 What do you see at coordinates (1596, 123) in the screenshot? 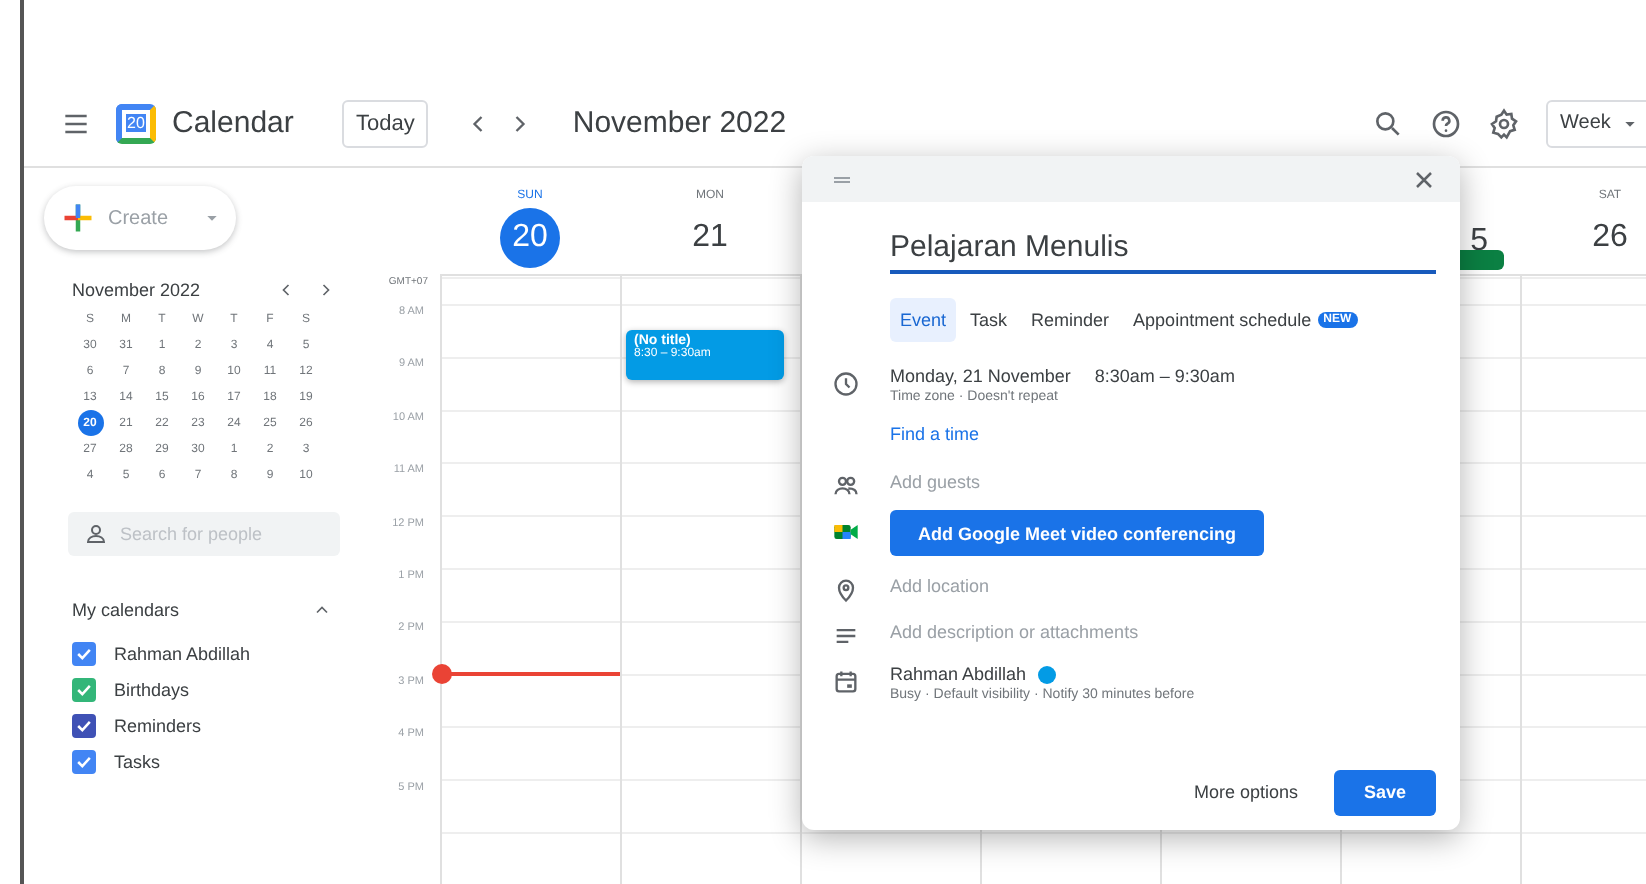
I see `view-dropdown: Week` at bounding box center [1596, 123].